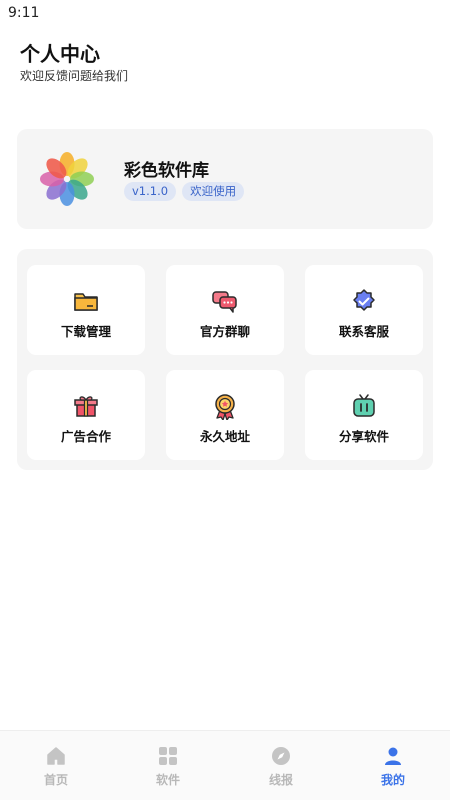 The height and width of the screenshot is (800, 450). I want to click on home-icon, so click(56, 756).